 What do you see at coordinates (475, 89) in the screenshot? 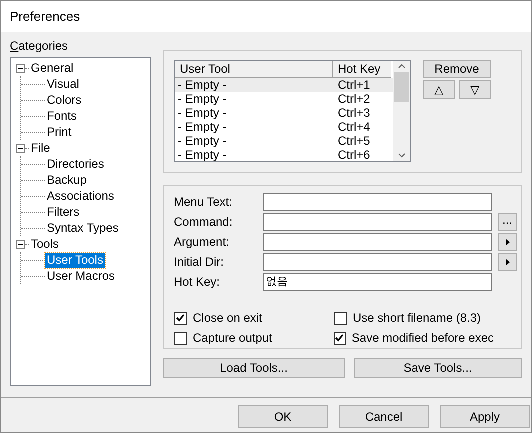
I see `move-down-button: ▽` at bounding box center [475, 89].